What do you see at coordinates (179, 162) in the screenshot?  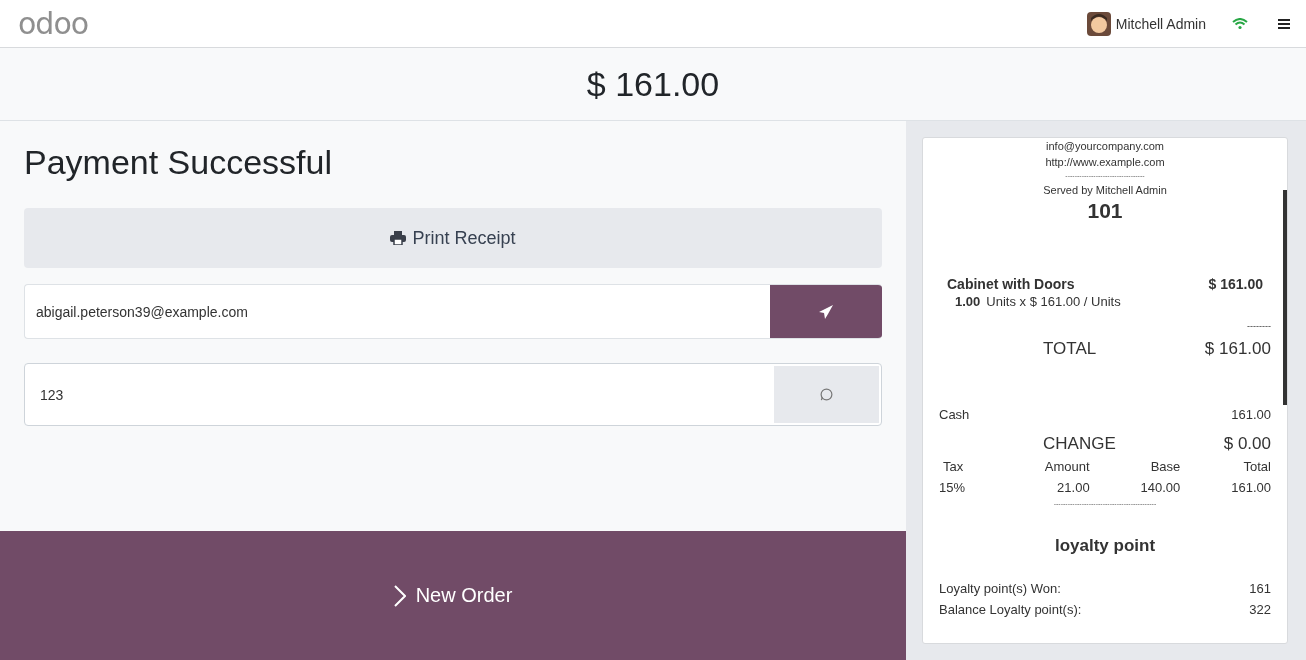 I see `payment-title: Payment Successful` at bounding box center [179, 162].